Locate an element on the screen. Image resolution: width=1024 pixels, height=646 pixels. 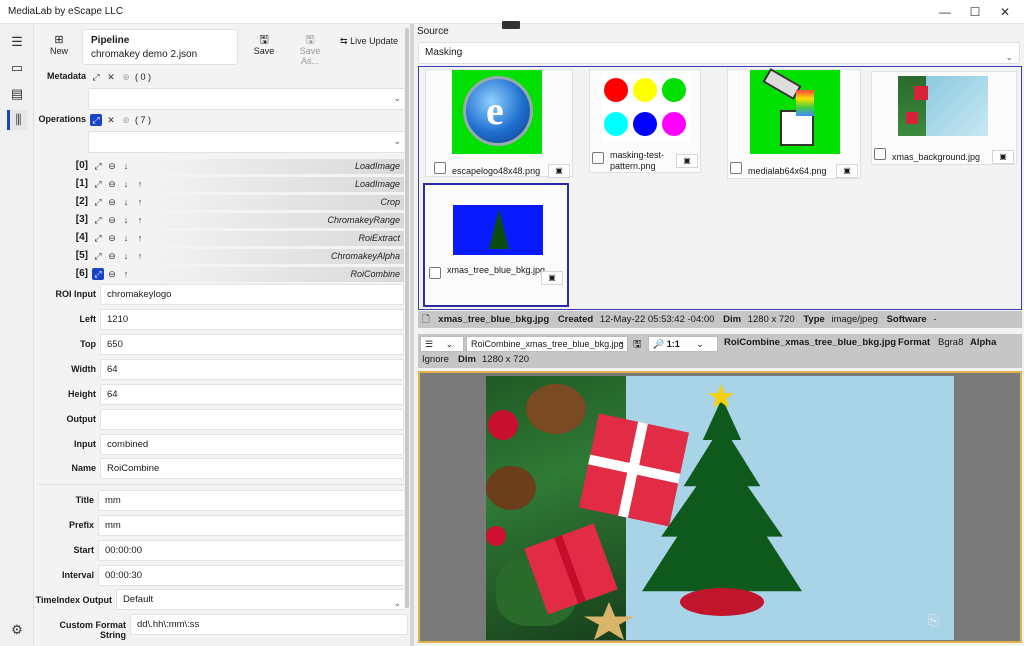
name-field: RoiCombine is located at coordinates (252, 468).